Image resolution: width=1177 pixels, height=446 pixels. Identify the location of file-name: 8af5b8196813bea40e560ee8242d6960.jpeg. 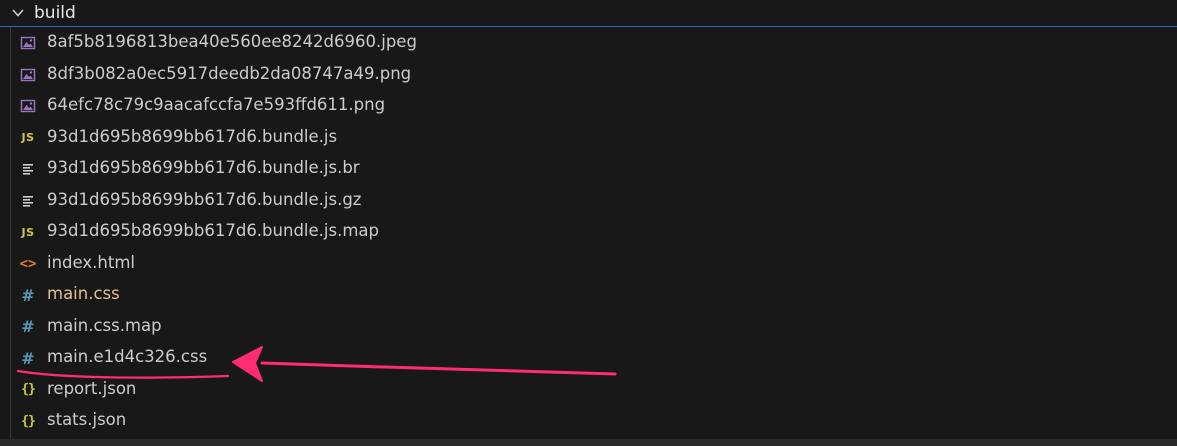
(232, 41).